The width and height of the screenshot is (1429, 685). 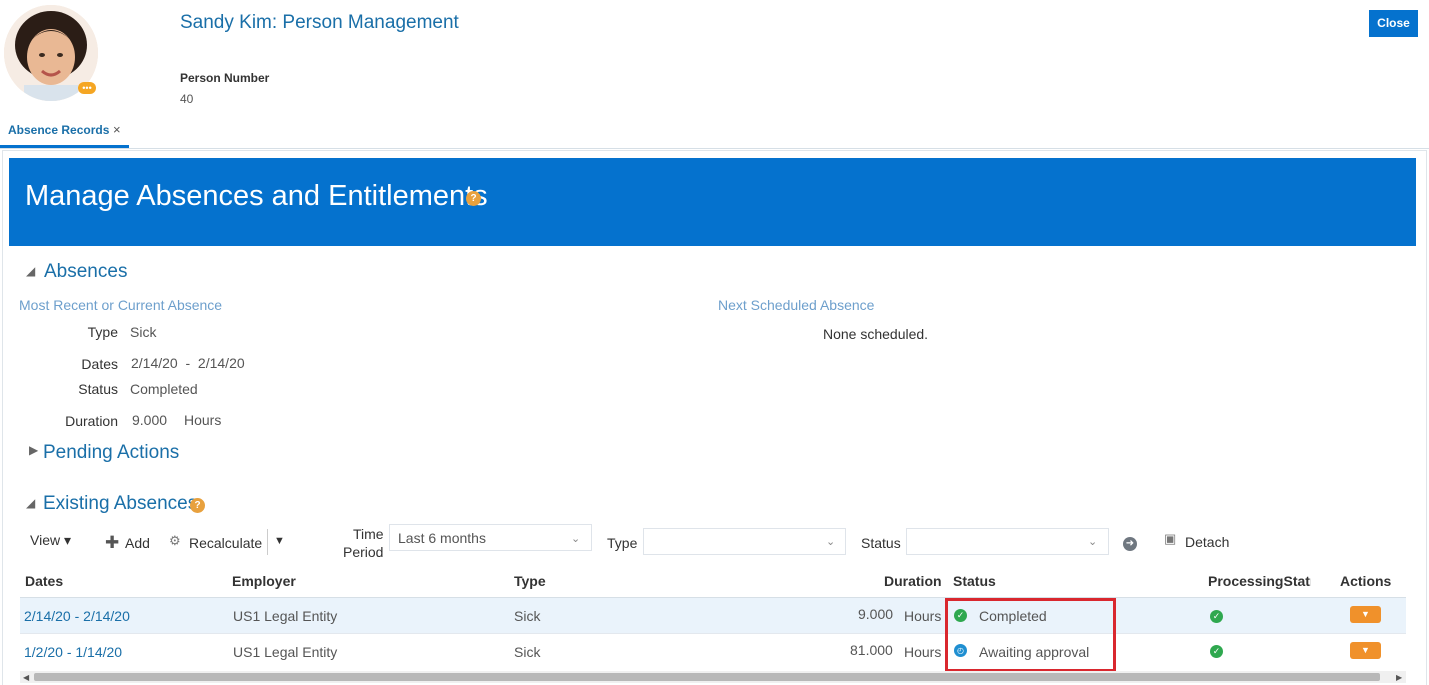 What do you see at coordinates (622, 543) in the screenshot?
I see `type-filter-label: Type` at bounding box center [622, 543].